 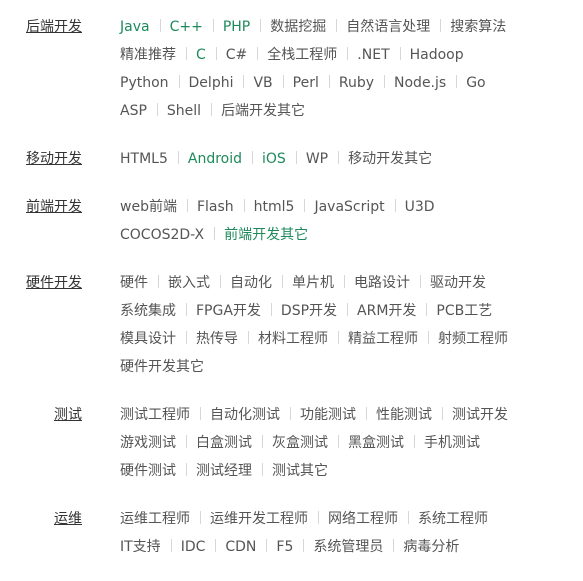 What do you see at coordinates (217, 339) in the screenshot?
I see `job-tag-link: 热传导` at bounding box center [217, 339].